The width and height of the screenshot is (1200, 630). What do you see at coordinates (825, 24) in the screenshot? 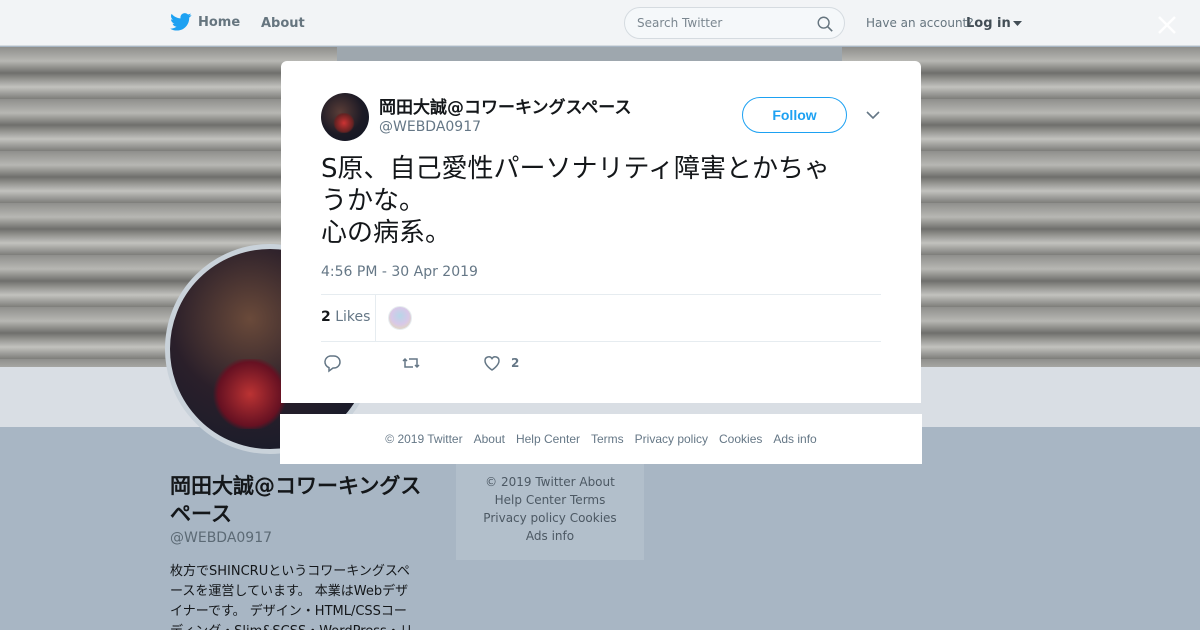
I see `search-icon` at bounding box center [825, 24].